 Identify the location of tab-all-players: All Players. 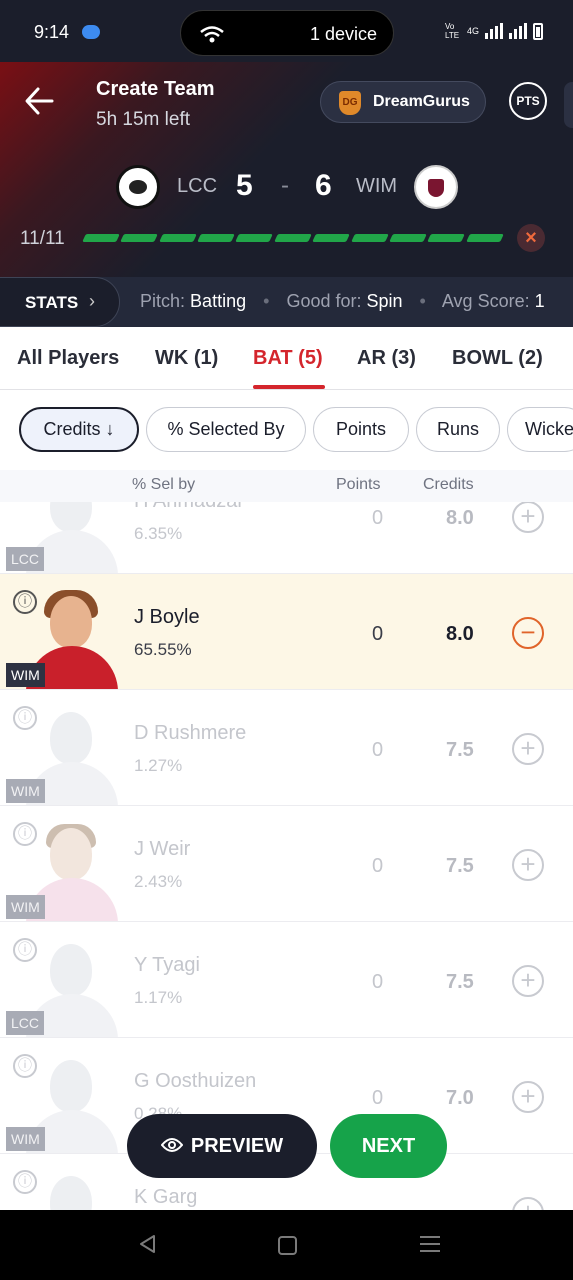
(68, 358).